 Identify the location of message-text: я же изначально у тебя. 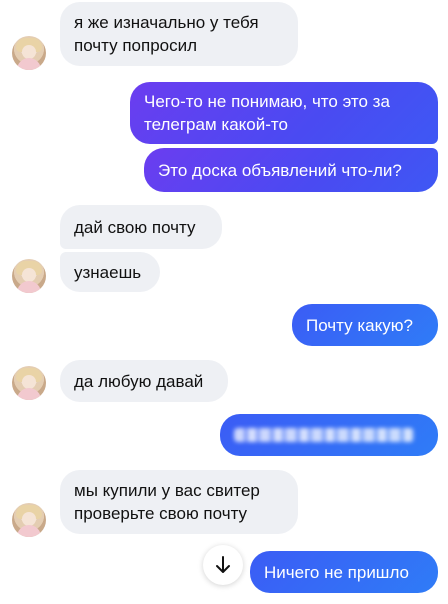
(166, 22).